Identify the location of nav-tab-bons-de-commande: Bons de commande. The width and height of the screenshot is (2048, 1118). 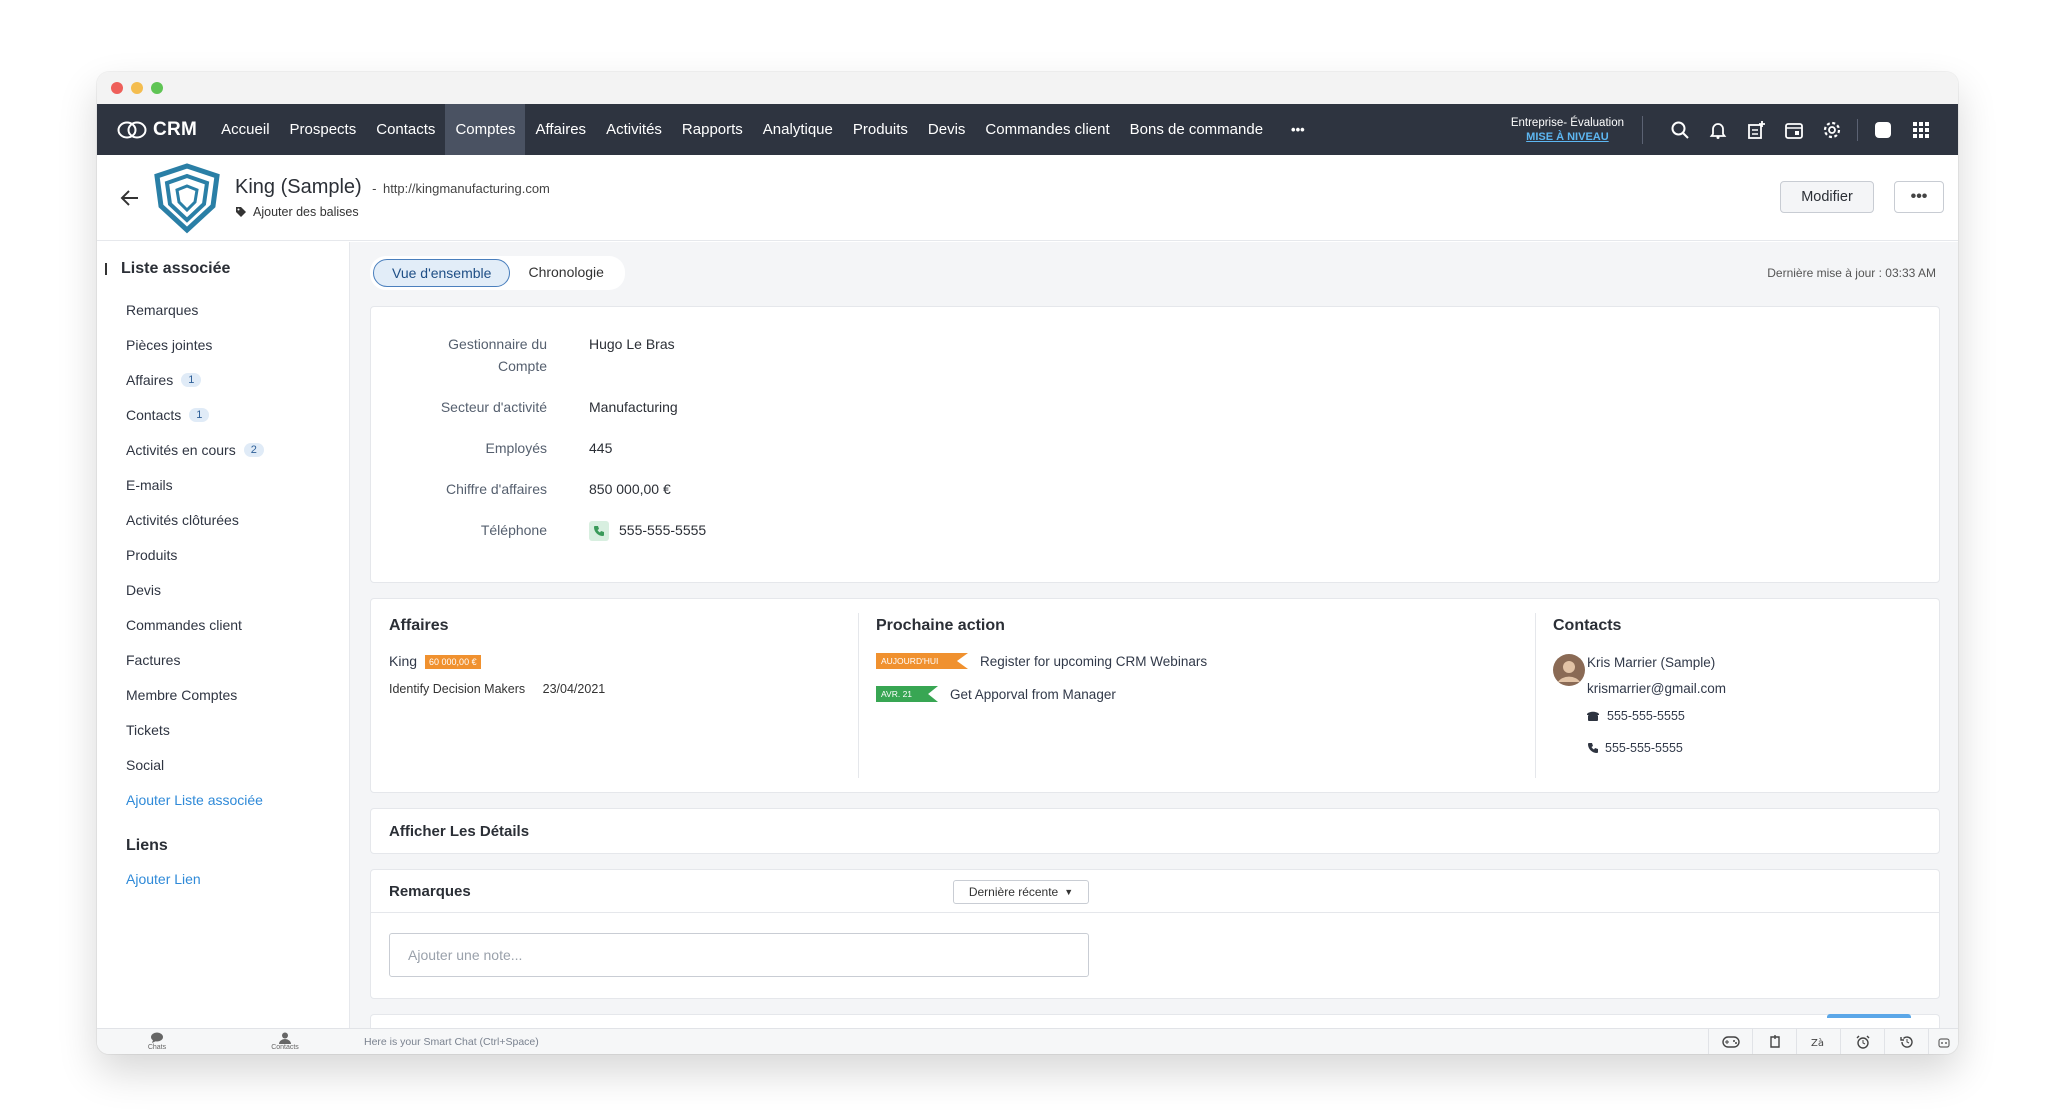
(1196, 129).